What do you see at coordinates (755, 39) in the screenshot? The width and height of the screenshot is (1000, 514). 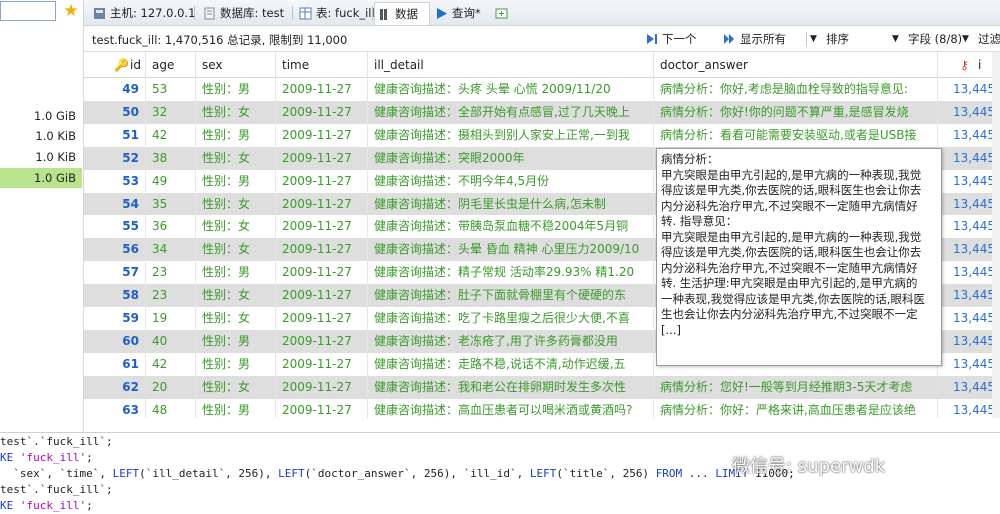 I see `show-all-button: 显示所有` at bounding box center [755, 39].